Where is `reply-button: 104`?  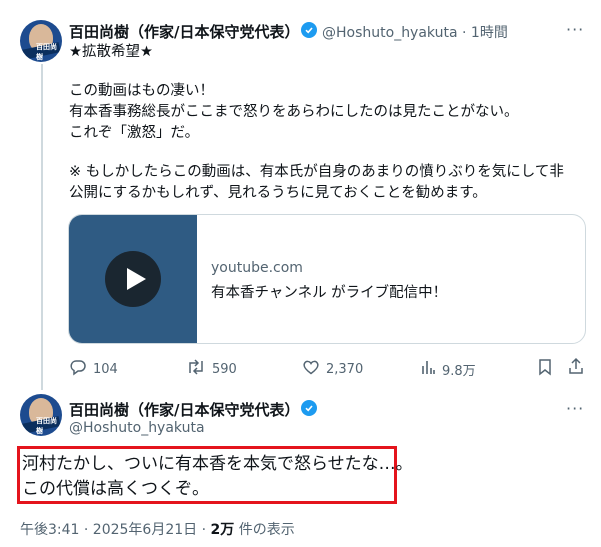 reply-button: 104 is located at coordinates (93, 369).